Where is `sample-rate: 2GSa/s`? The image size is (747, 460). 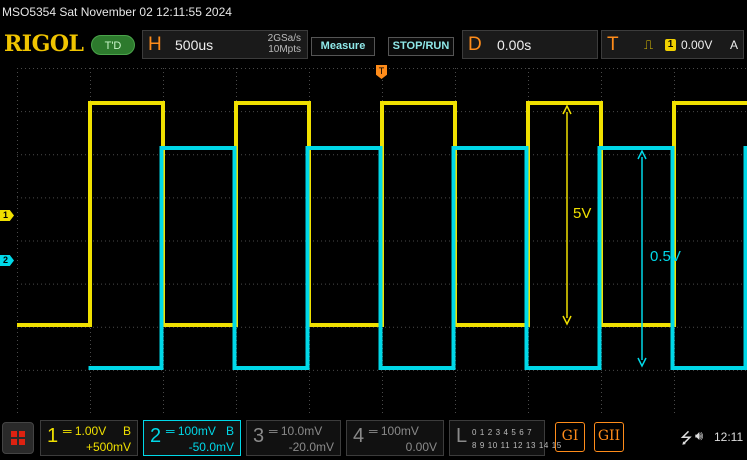 sample-rate: 2GSa/s is located at coordinates (284, 38).